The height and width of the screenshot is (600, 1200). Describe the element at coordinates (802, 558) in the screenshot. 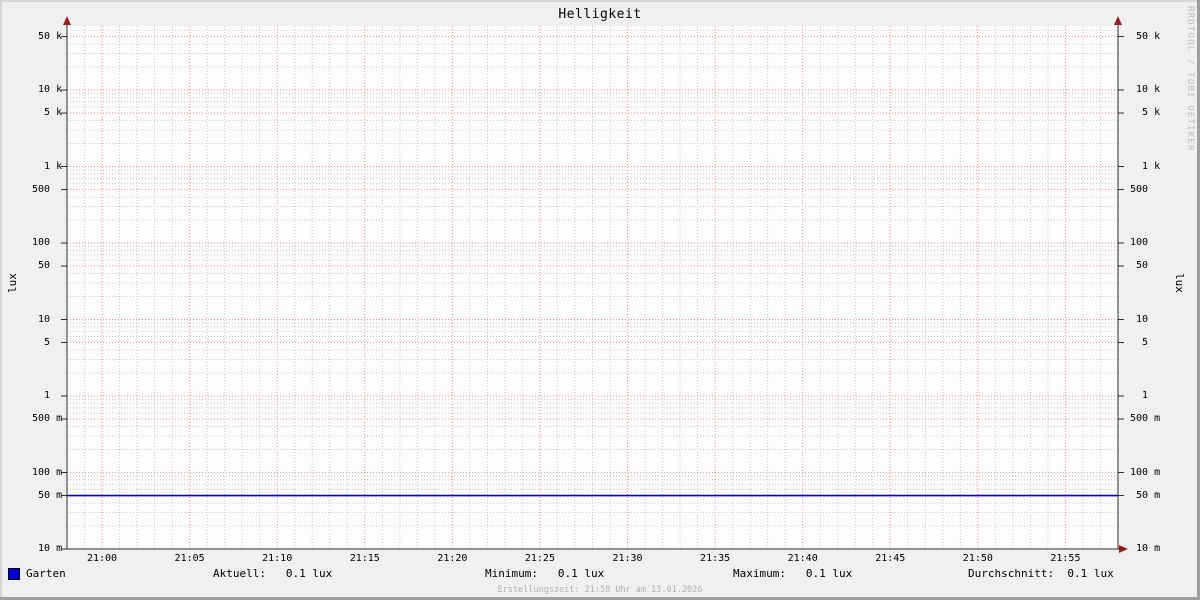

I see `x-tick-label: 21:40` at that location.